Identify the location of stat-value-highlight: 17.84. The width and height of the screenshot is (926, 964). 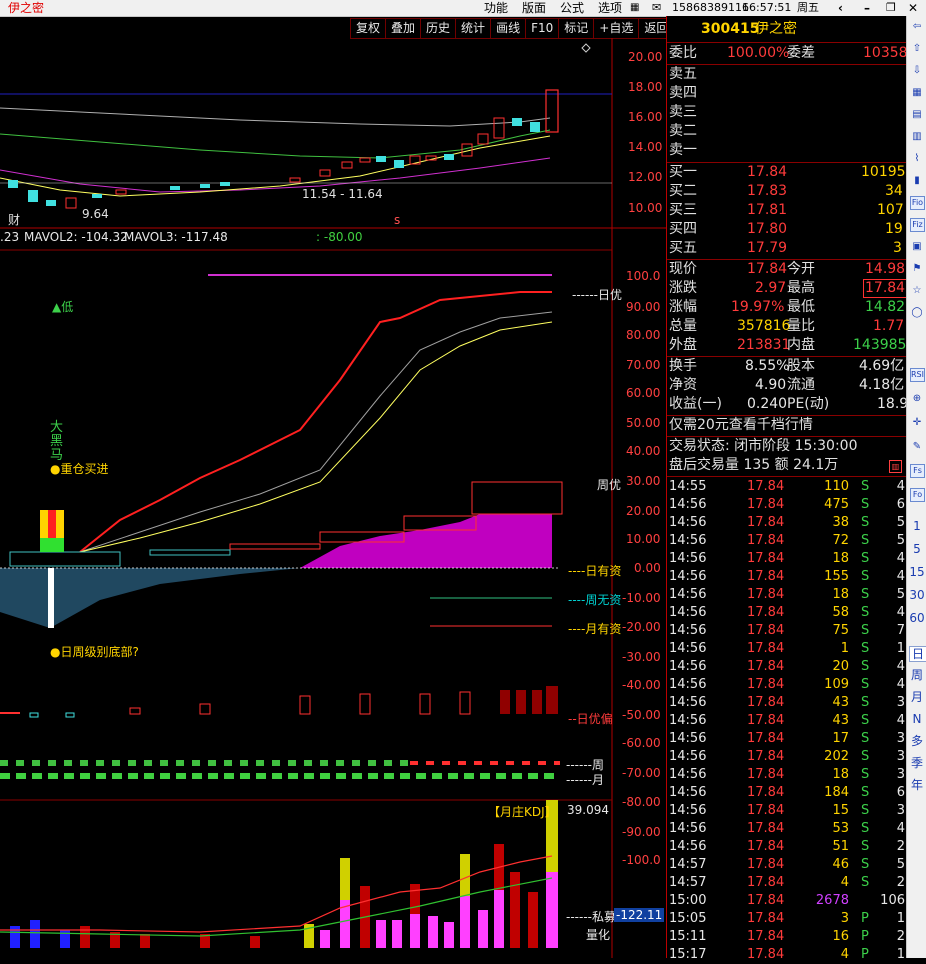
(885, 288).